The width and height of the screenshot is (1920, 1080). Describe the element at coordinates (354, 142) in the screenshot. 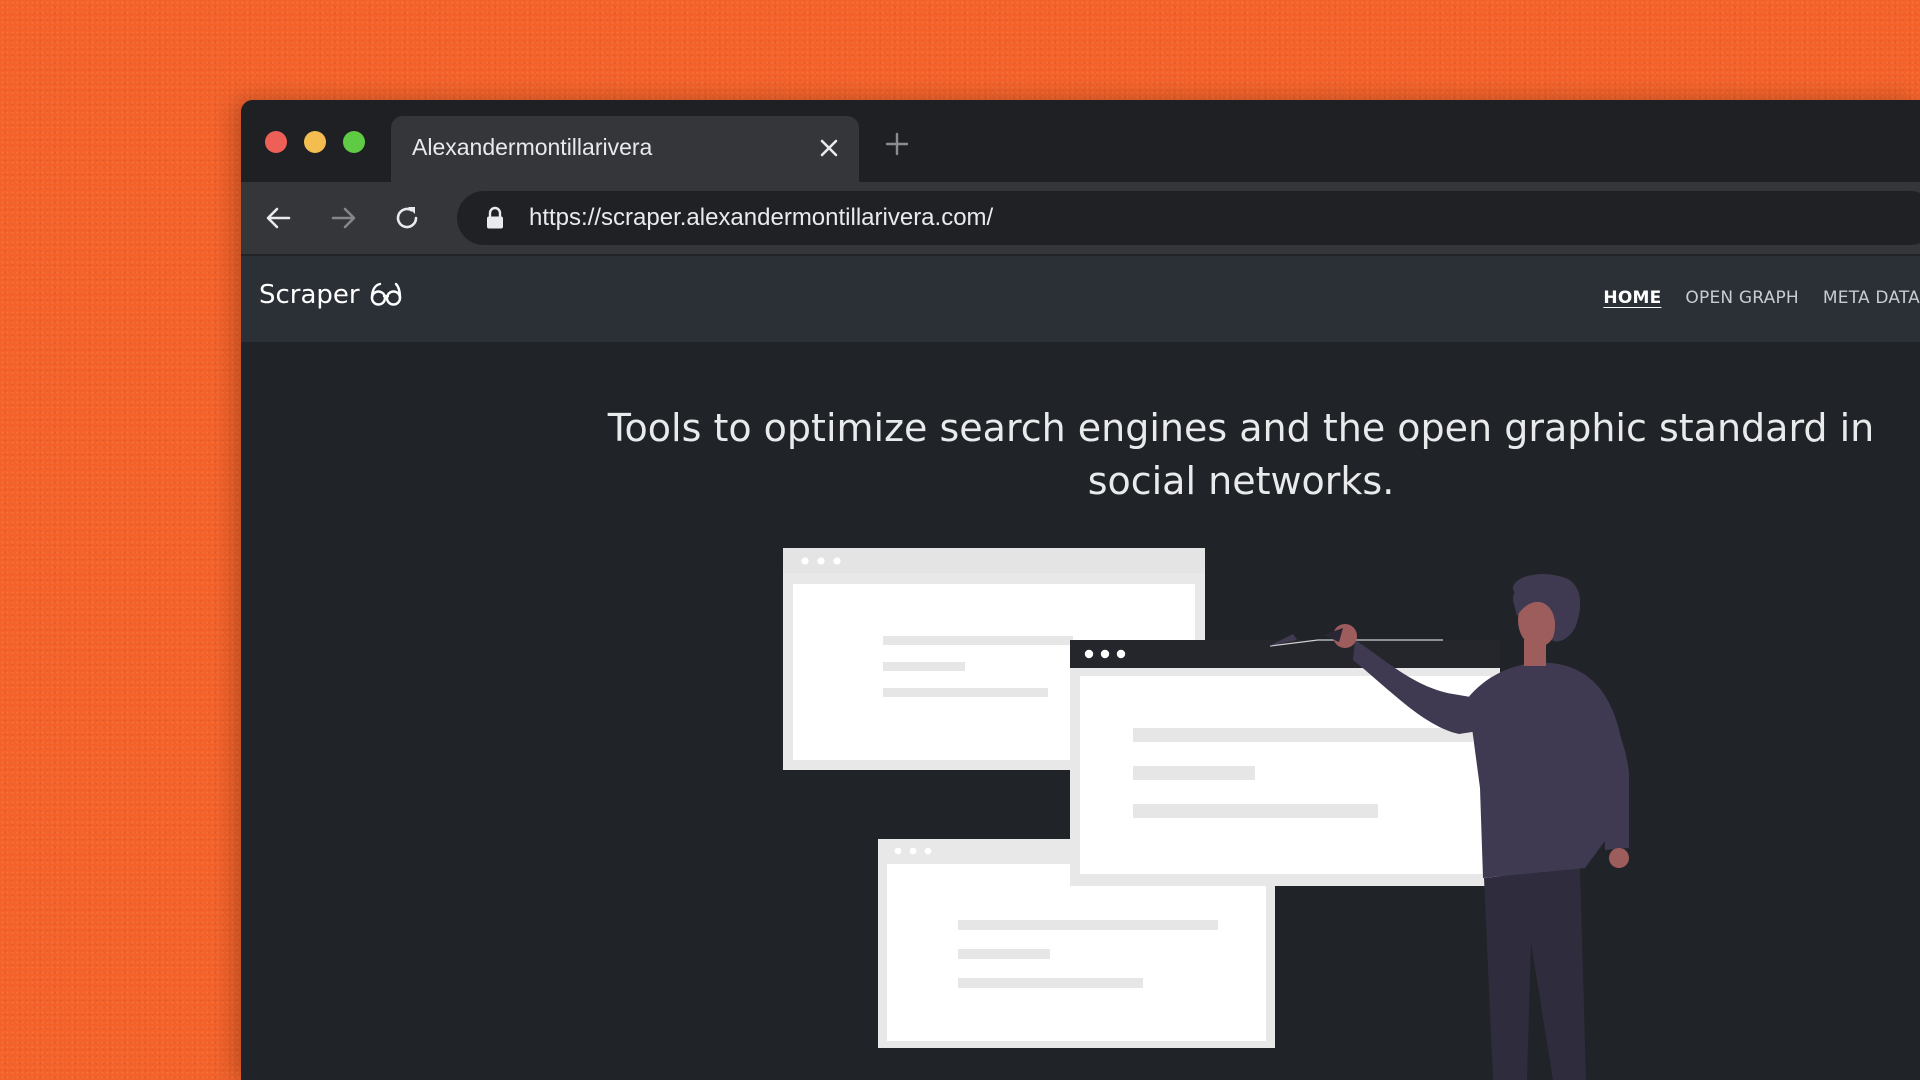

I see `maximize-window-button` at that location.